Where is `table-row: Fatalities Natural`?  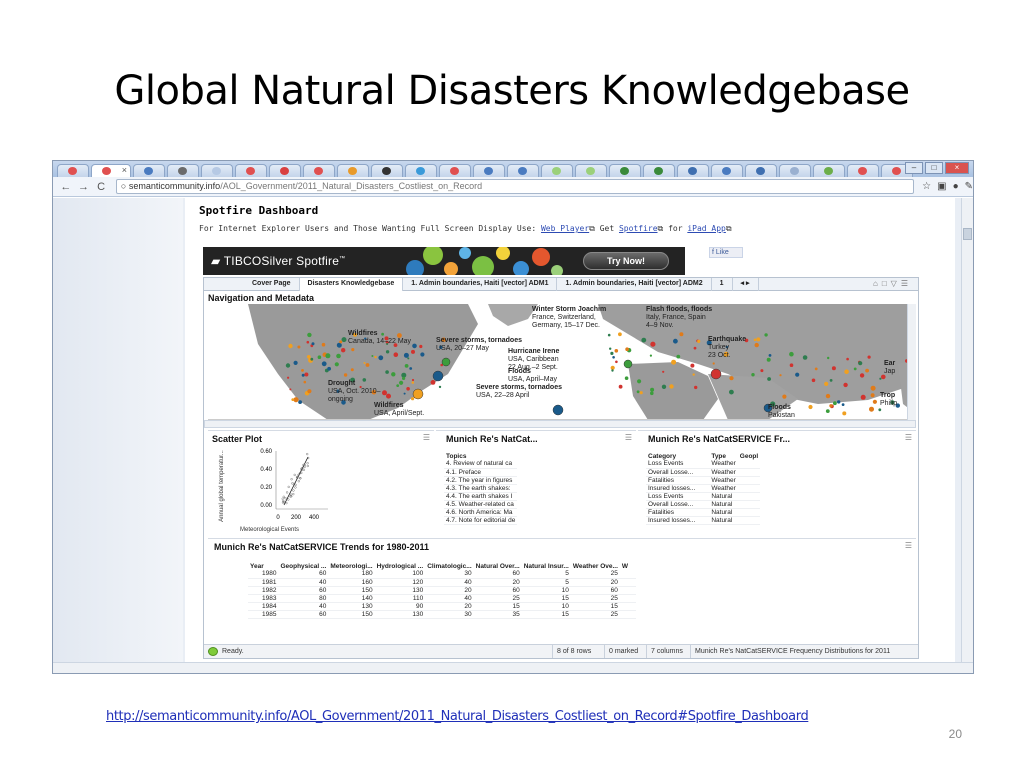
table-row: Fatalities Natural is located at coordinates (703, 512).